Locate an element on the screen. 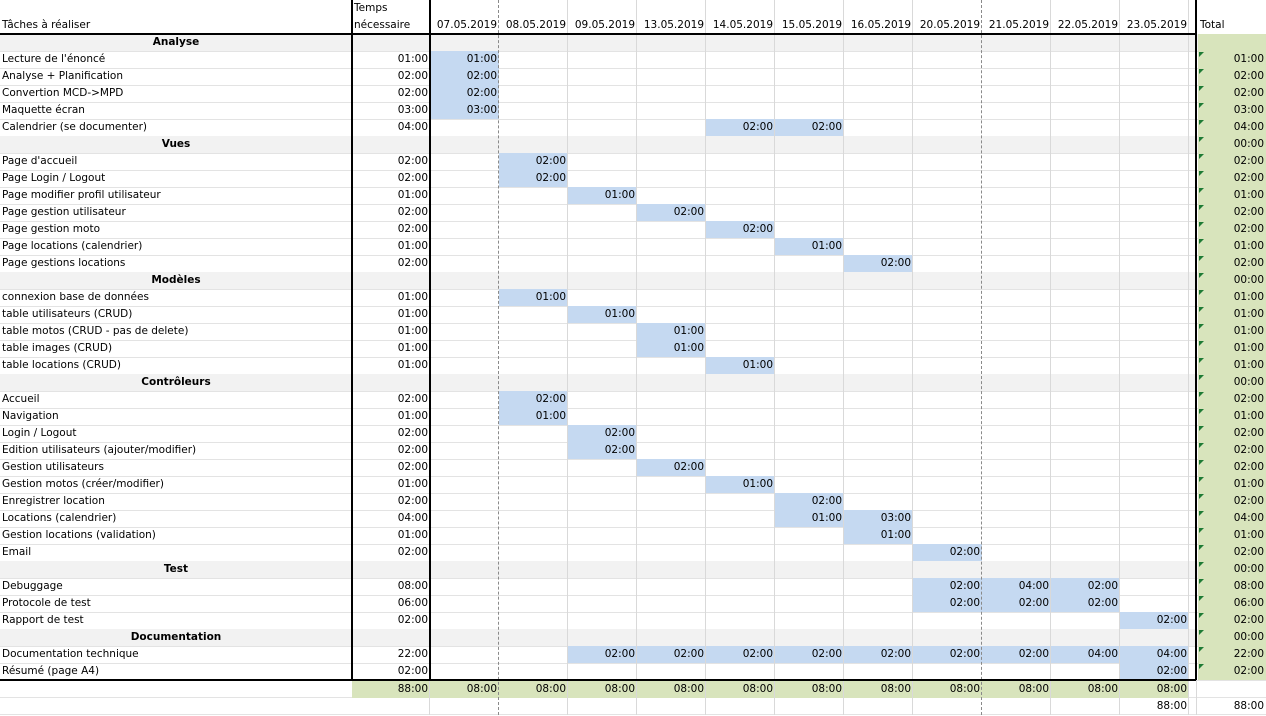 The height and width of the screenshot is (716, 1266). footer-time-total: 88:00 is located at coordinates (391, 689).